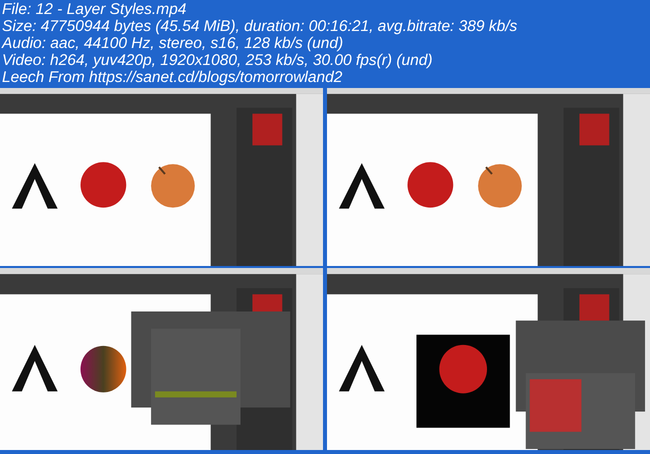 The width and height of the screenshot is (650, 454). Describe the element at coordinates (173, 77) in the screenshot. I see `info-line: Leech From https://sanet.cd/blogs/tomorrowland2` at that location.